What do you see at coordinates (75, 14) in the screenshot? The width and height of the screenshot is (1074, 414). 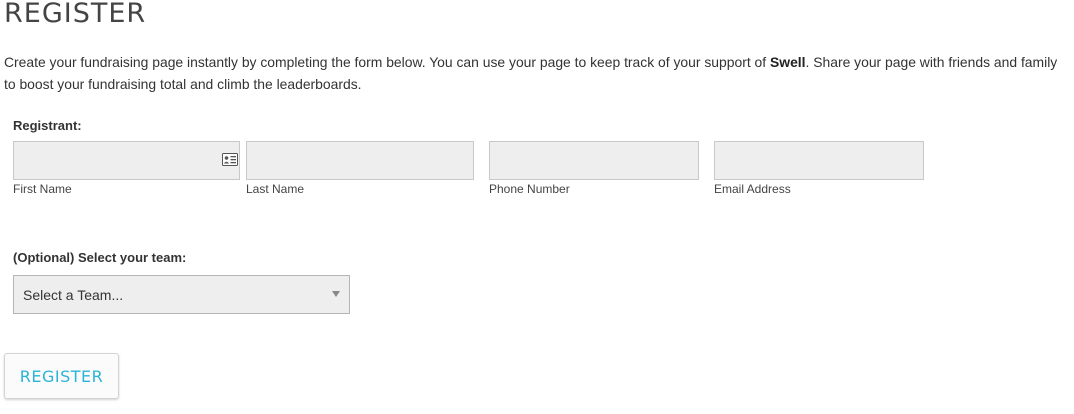 I see `page-title: REGISTER` at bounding box center [75, 14].